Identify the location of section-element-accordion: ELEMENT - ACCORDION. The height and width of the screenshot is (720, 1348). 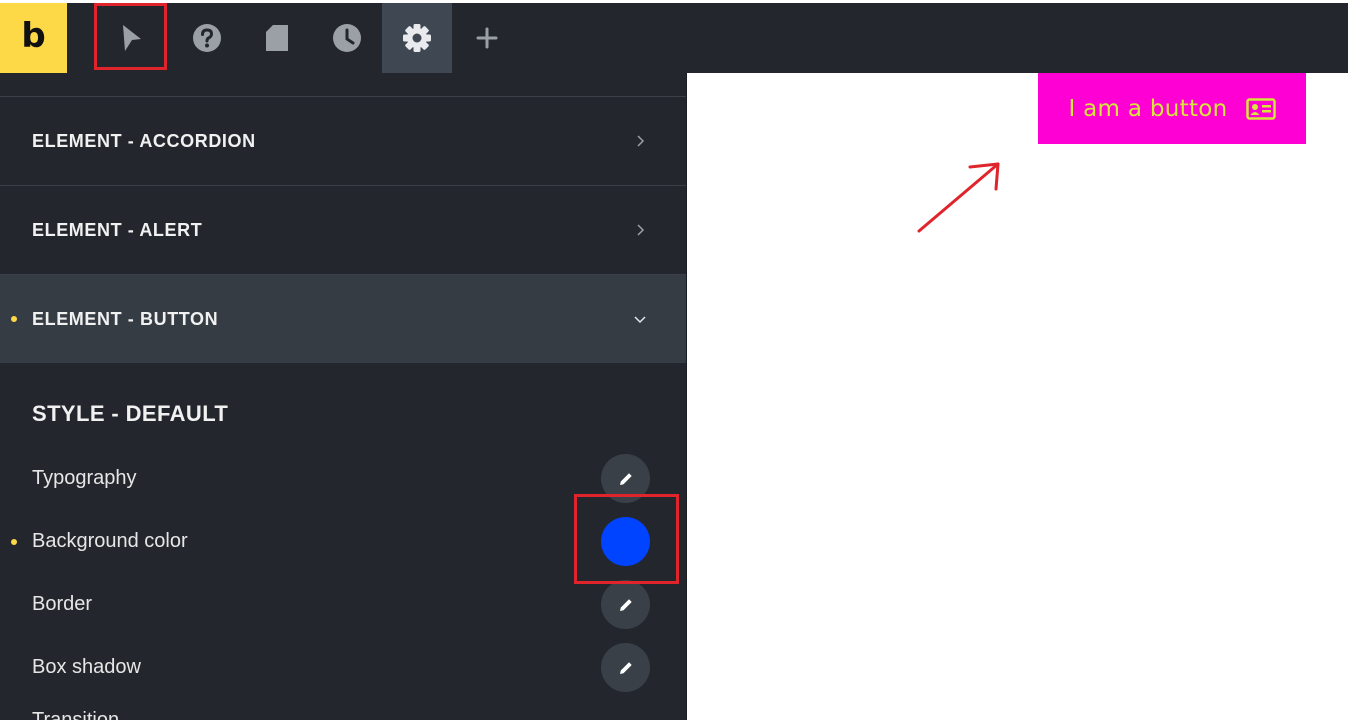
(343, 141).